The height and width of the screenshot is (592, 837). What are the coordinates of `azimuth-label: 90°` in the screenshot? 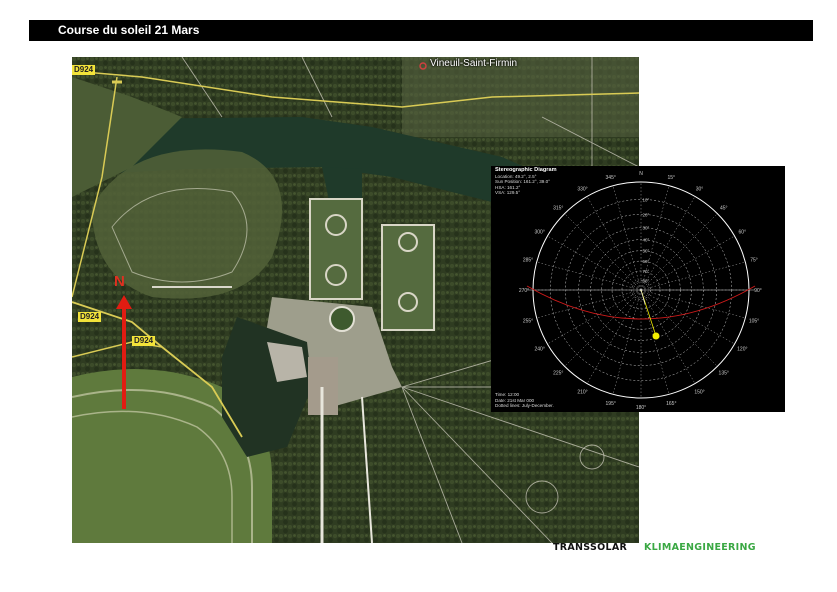 It's located at (758, 291).